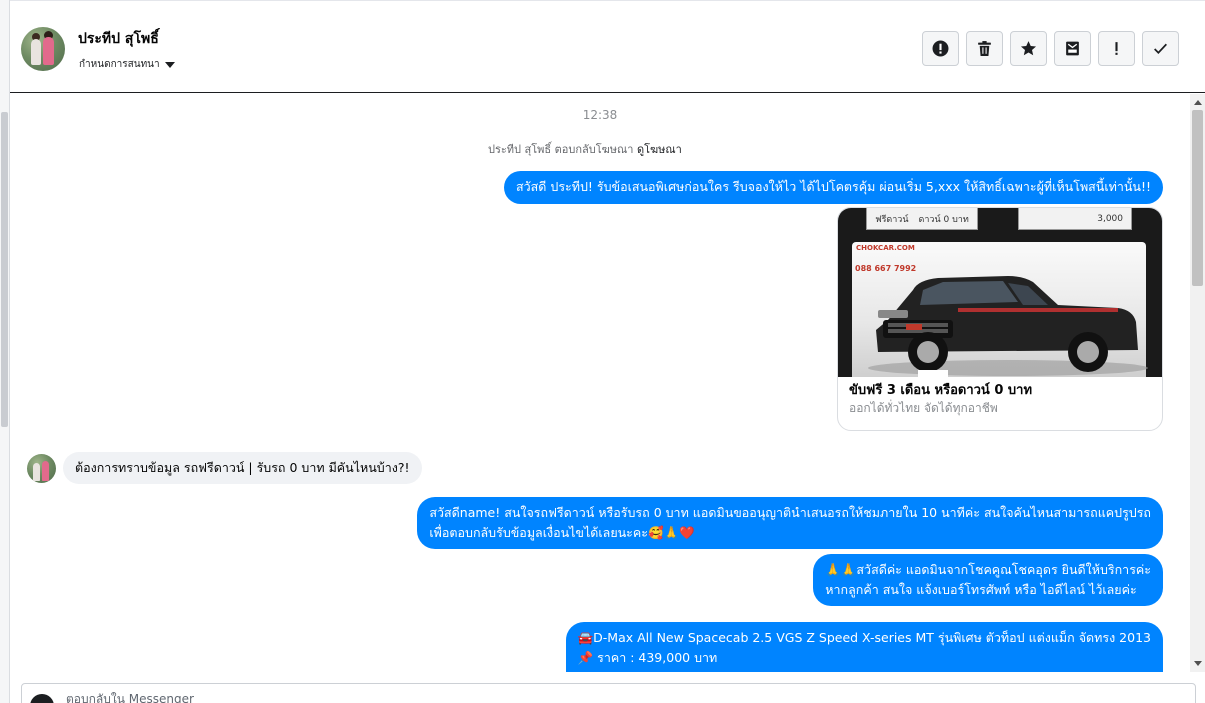 The height and width of the screenshot is (703, 1205). I want to click on thread-scrollbar, so click(1197, 383).